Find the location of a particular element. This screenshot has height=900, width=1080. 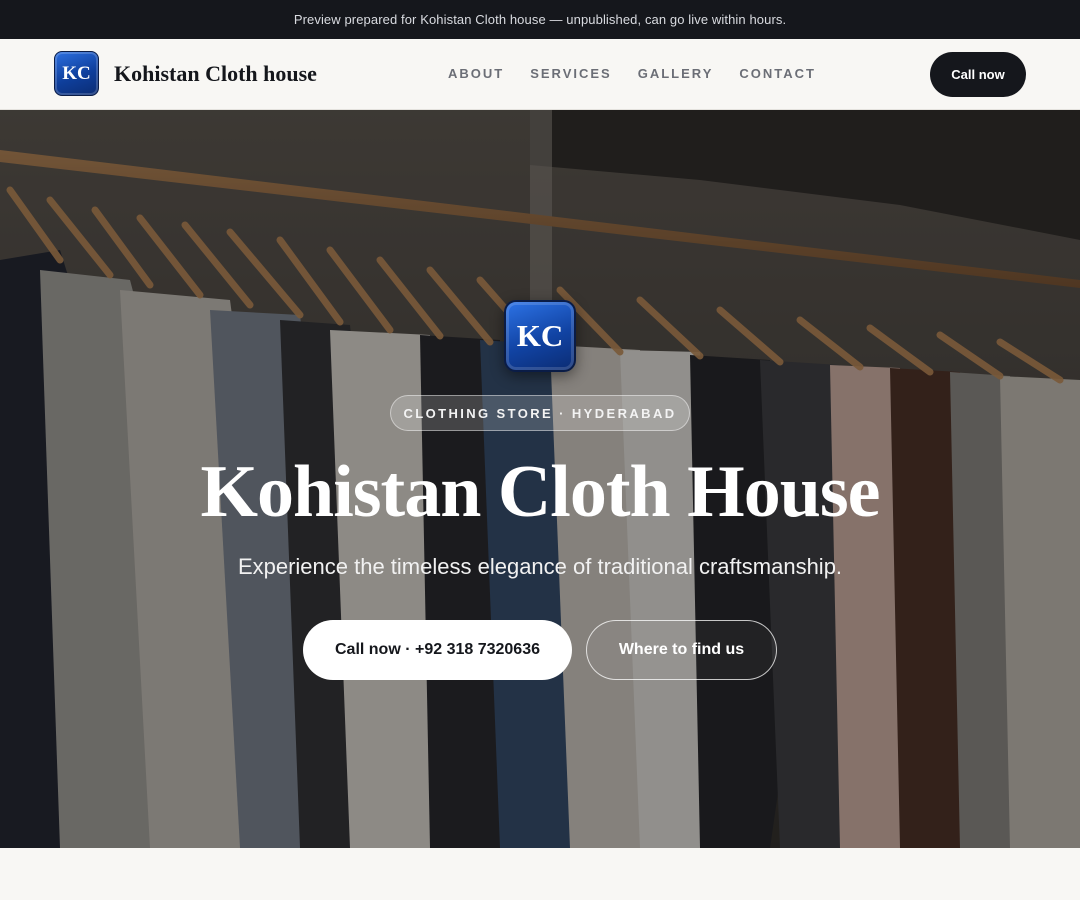

brand-logo-link: KC Kohistan Cloth house is located at coordinates (185, 73).